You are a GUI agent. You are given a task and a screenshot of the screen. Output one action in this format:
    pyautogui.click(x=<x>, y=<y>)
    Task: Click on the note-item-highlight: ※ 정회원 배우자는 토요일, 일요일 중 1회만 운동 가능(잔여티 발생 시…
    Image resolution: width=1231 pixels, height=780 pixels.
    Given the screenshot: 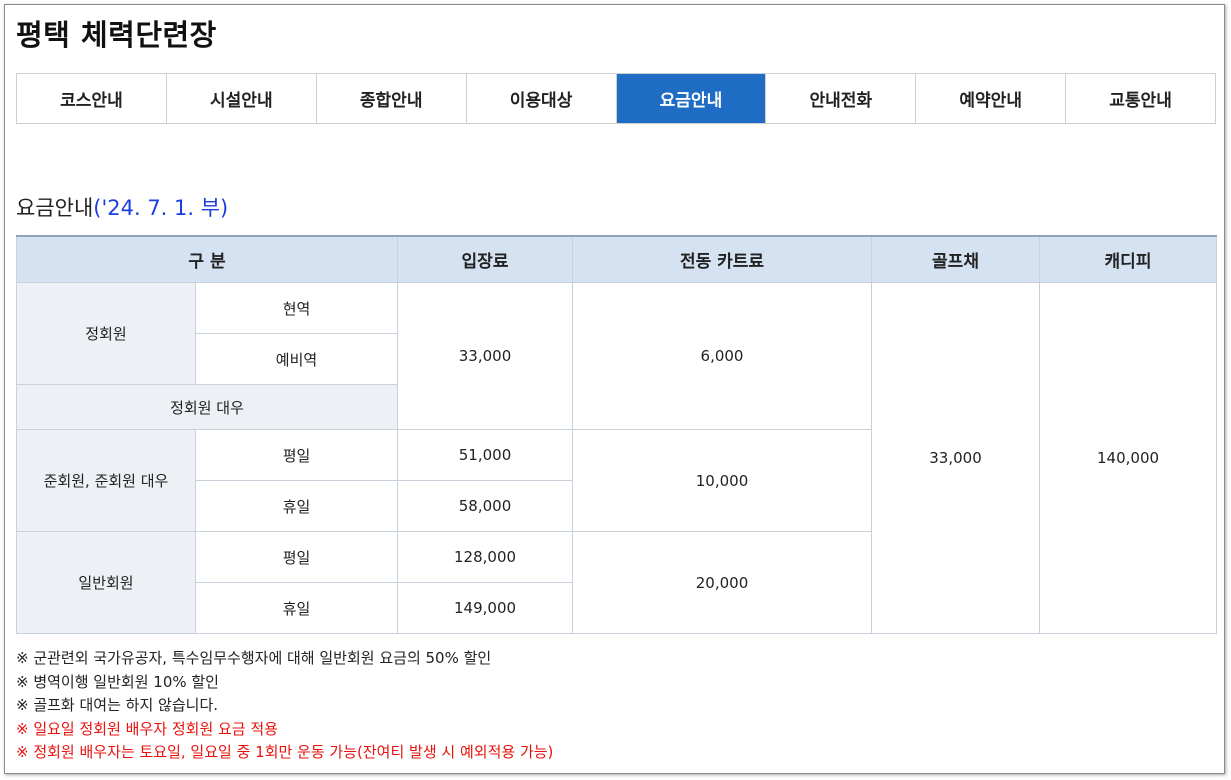 What is the action you would take?
    pyautogui.click(x=285, y=752)
    